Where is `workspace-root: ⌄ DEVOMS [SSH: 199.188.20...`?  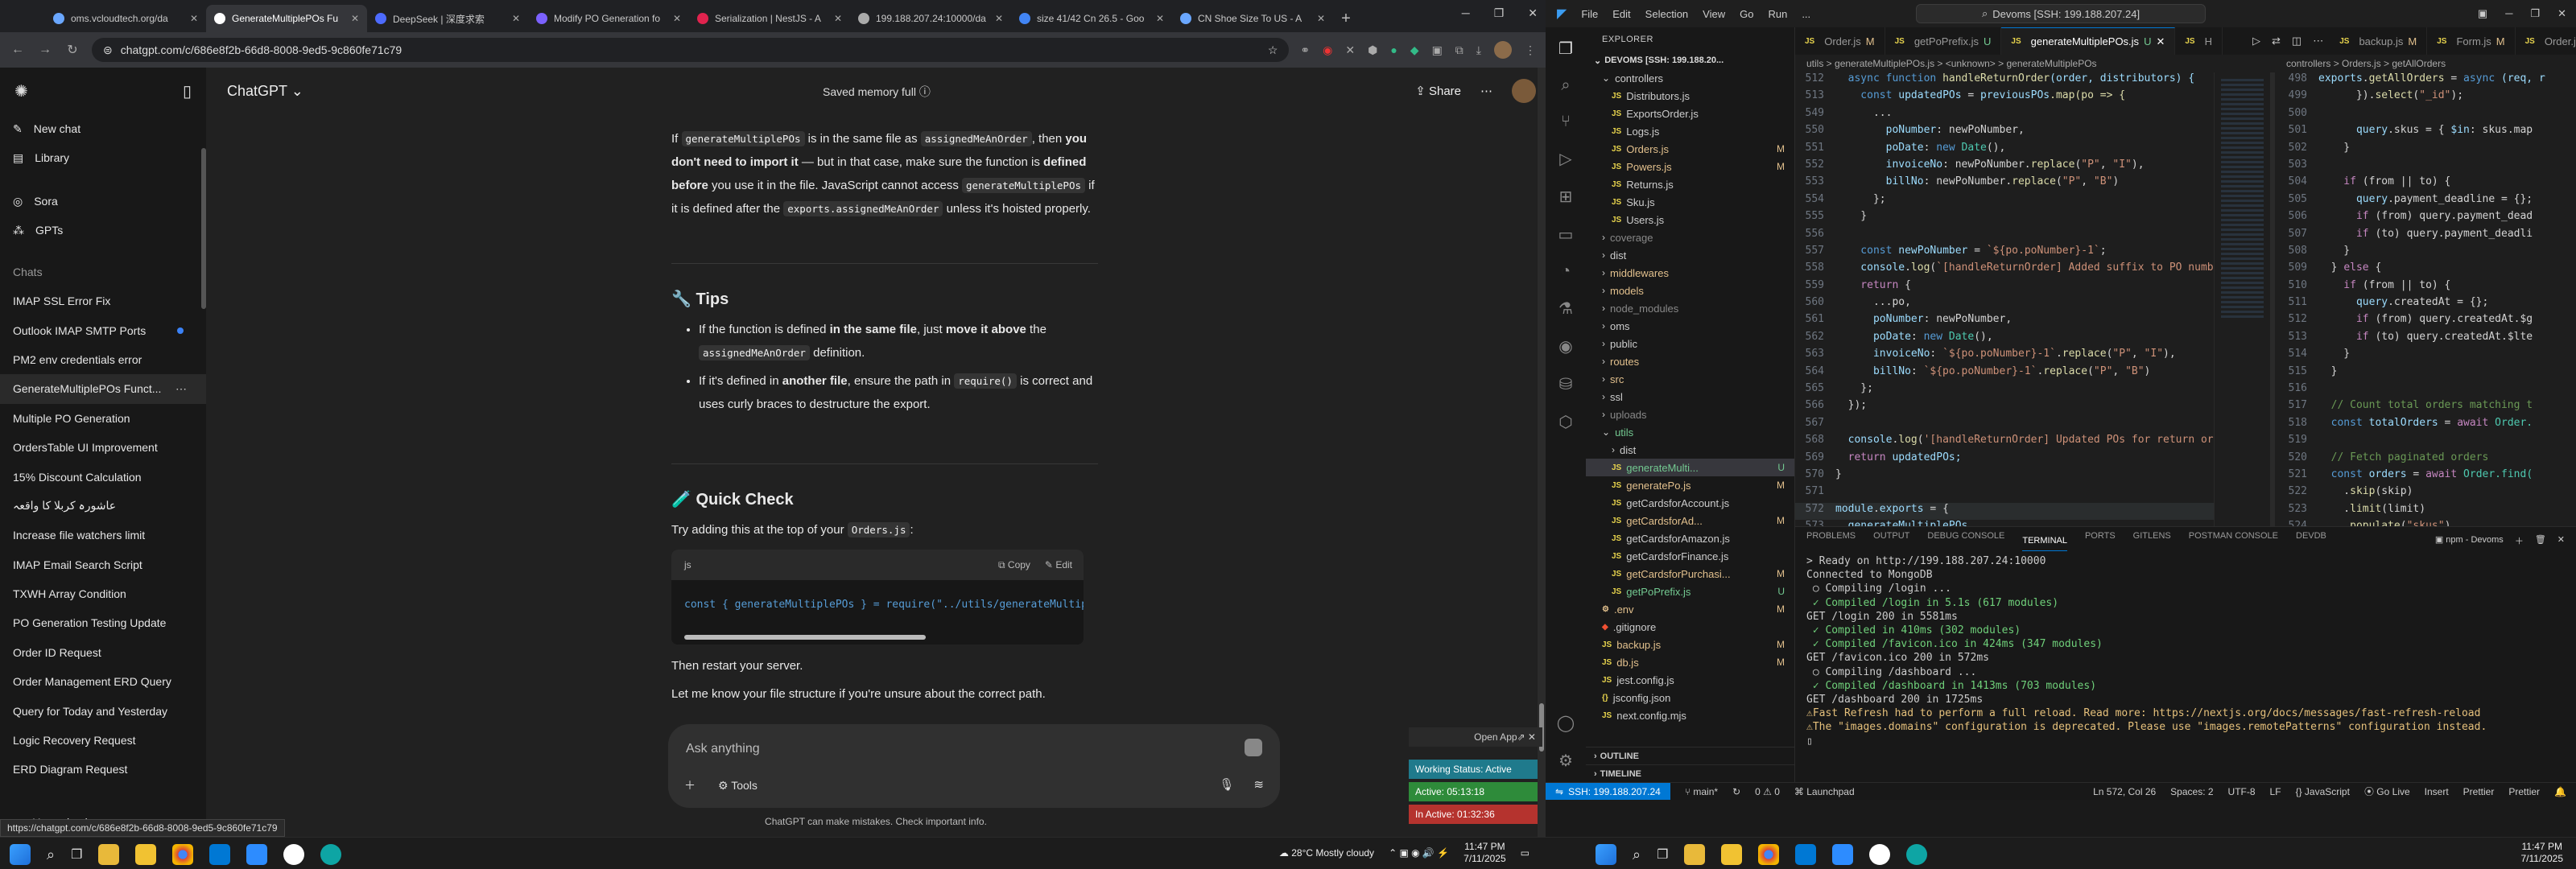
workspace-root: ⌄ DEVOMS [SSH: 199.188.20... is located at coordinates (1690, 60).